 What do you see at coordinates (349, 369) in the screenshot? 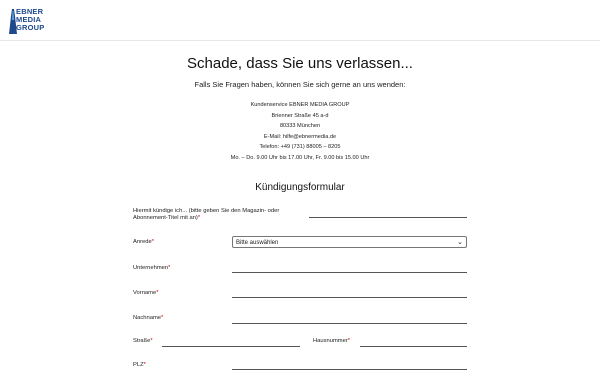
I see `plz-input` at bounding box center [349, 369].